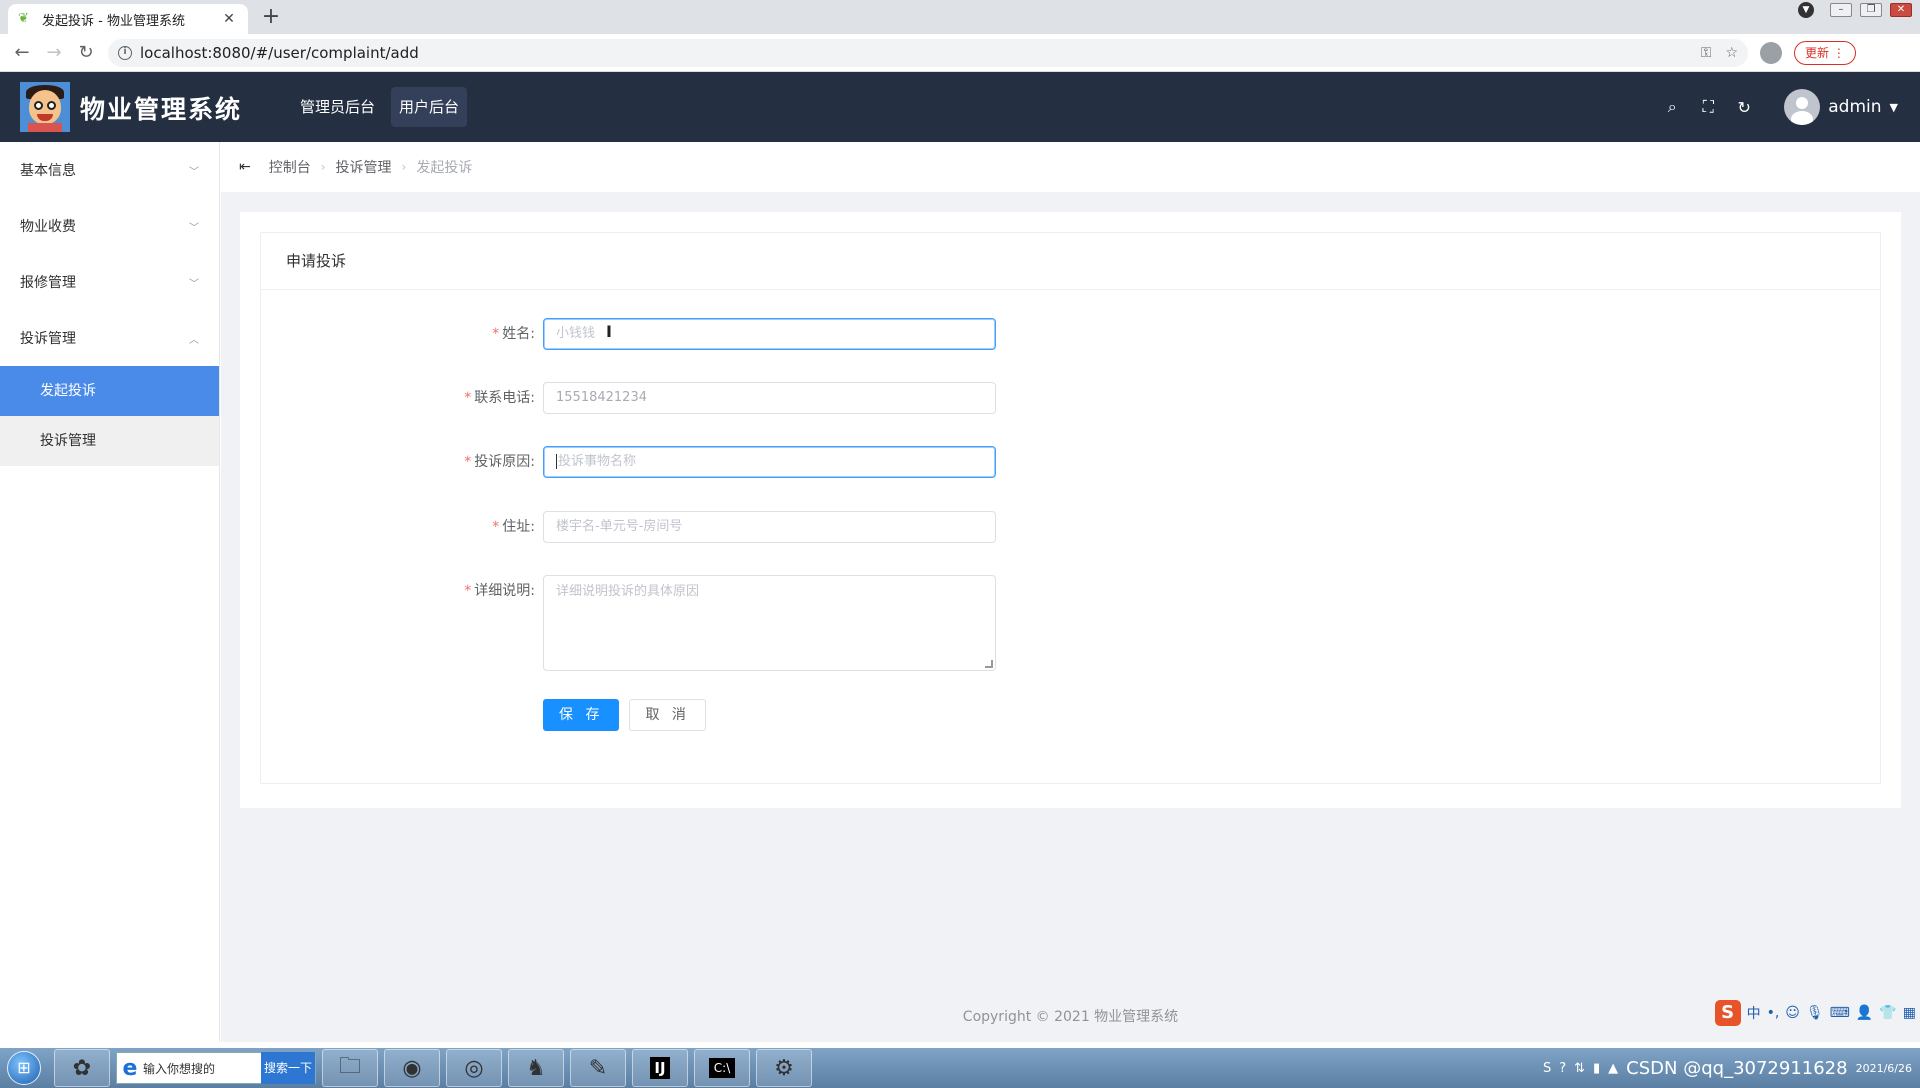  I want to click on breadcrumb-item: 投诉管理, so click(364, 167).